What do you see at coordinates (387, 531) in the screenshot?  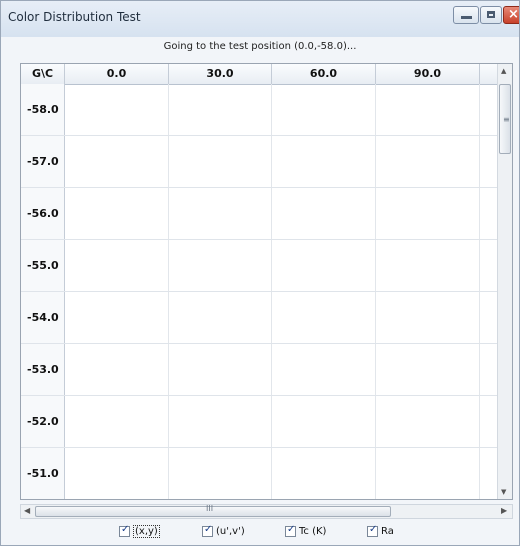 I see `checkbox-label: Ra` at bounding box center [387, 531].